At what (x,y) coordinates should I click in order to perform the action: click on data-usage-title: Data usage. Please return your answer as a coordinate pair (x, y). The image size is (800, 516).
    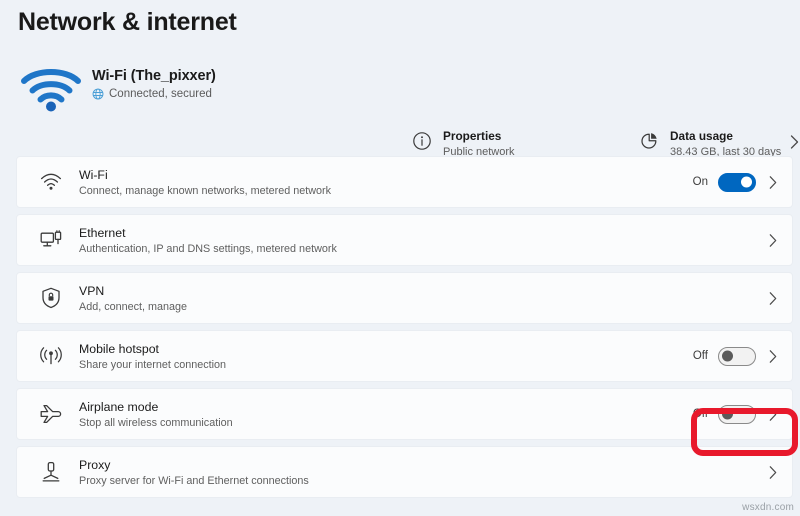
    Looking at the image, I should click on (701, 136).